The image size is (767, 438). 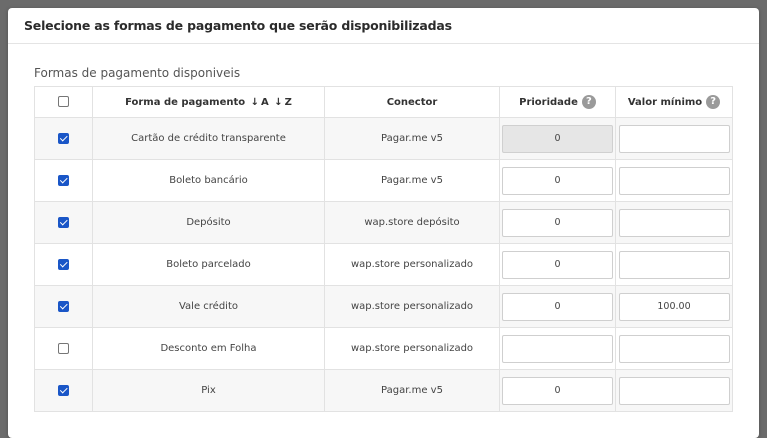 I want to click on method-cell: Desconto em Folha, so click(x=208, y=348).